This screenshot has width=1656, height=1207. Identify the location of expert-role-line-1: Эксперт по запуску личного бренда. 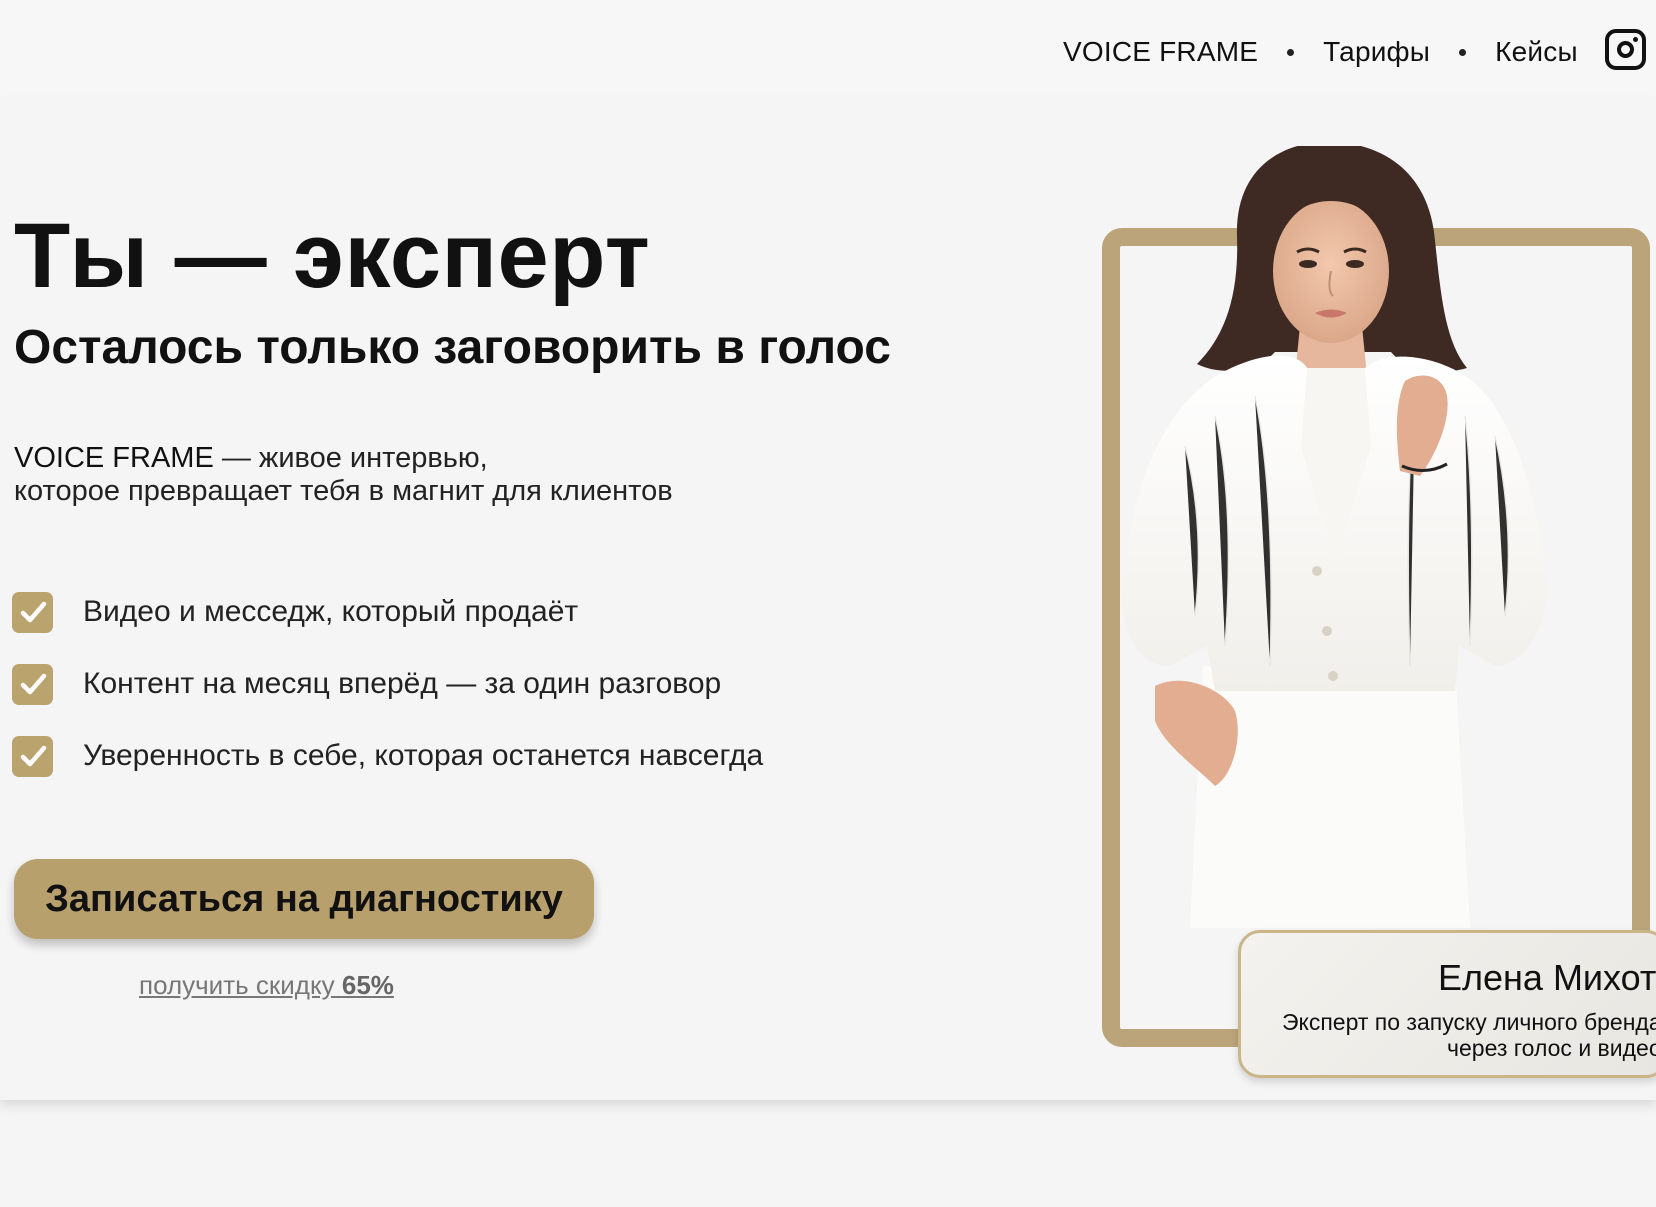
(1468, 1022).